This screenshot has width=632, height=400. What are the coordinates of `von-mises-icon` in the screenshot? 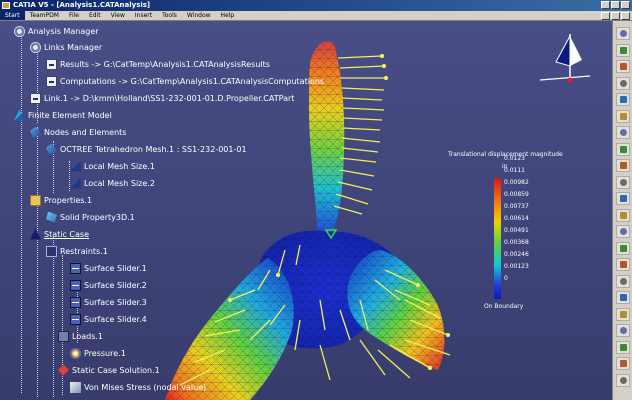 It's located at (75, 387).